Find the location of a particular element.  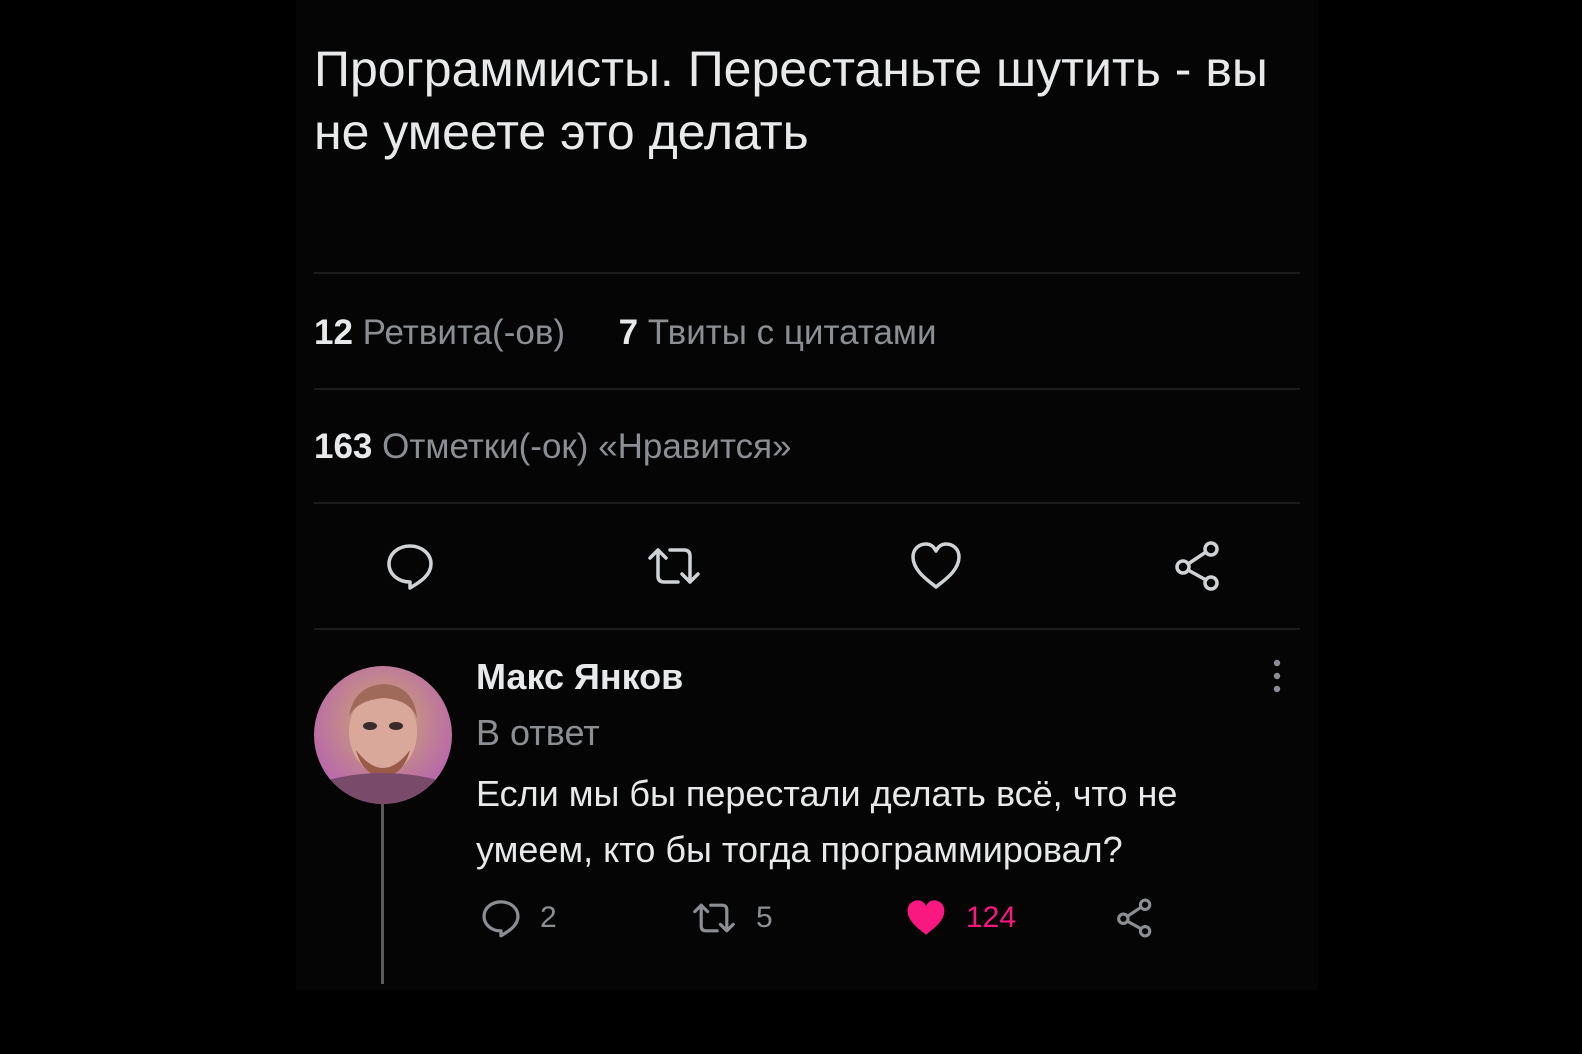

retweet-quote-stats: 12 Ретвита(-ов) 7 Твиты с цитатами is located at coordinates (625, 333).